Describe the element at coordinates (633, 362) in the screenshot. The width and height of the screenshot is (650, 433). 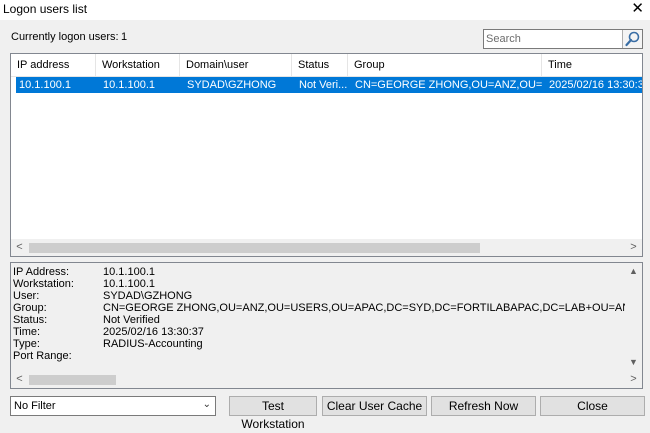
I see `scroll-down-icon: ▼` at that location.